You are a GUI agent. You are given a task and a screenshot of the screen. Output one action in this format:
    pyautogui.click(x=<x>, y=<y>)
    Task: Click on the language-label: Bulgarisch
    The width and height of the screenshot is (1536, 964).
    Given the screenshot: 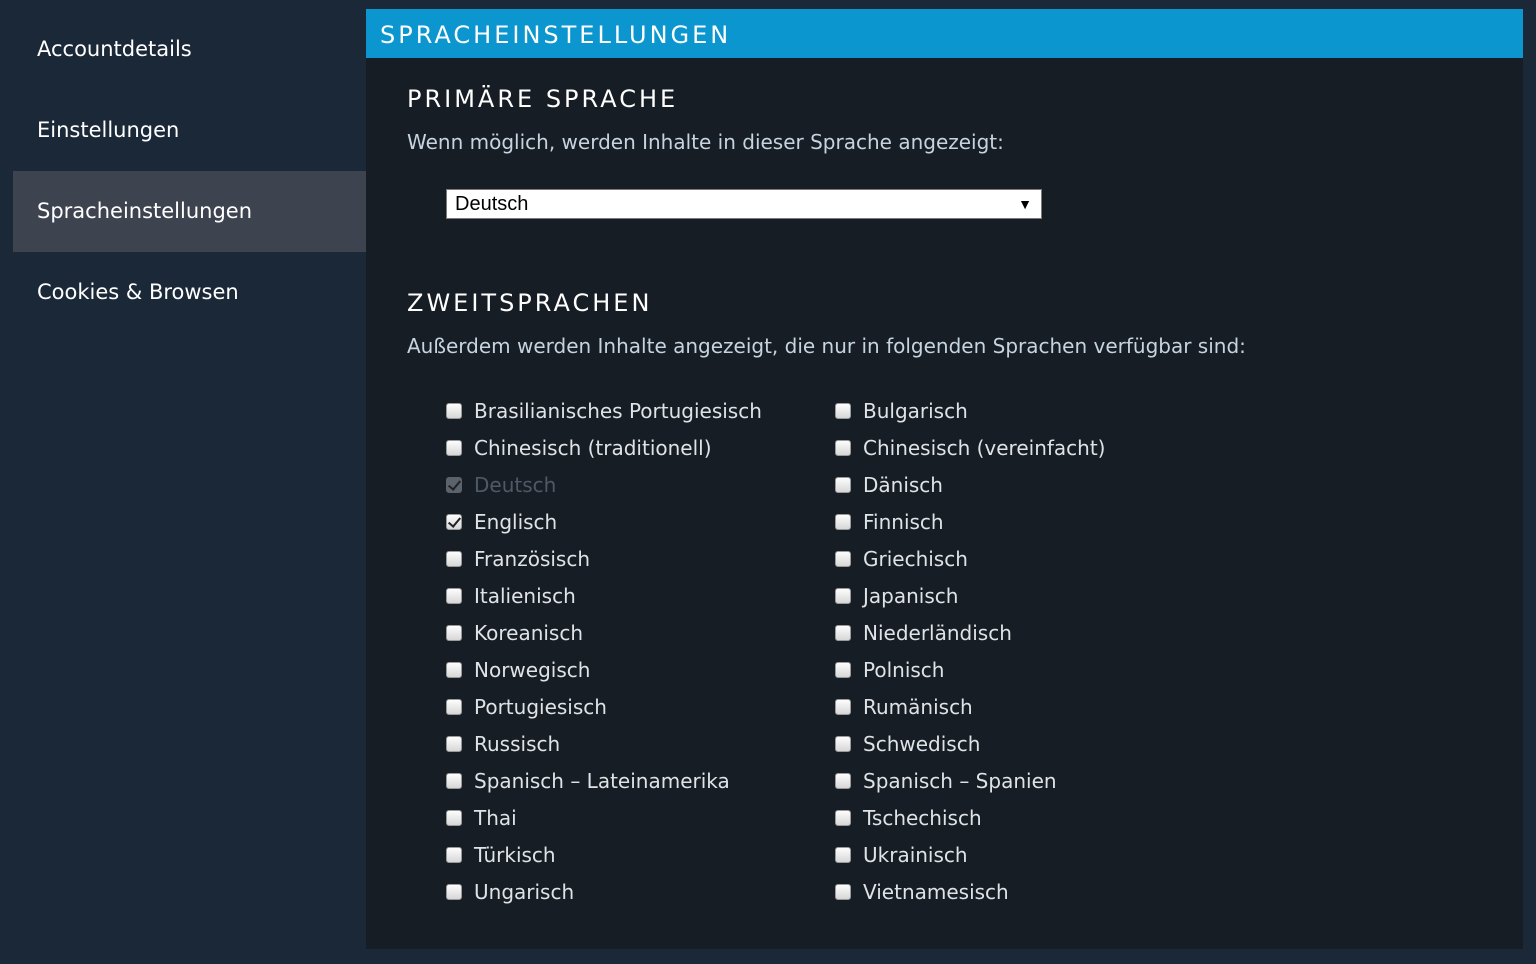 What is the action you would take?
    pyautogui.click(x=915, y=410)
    